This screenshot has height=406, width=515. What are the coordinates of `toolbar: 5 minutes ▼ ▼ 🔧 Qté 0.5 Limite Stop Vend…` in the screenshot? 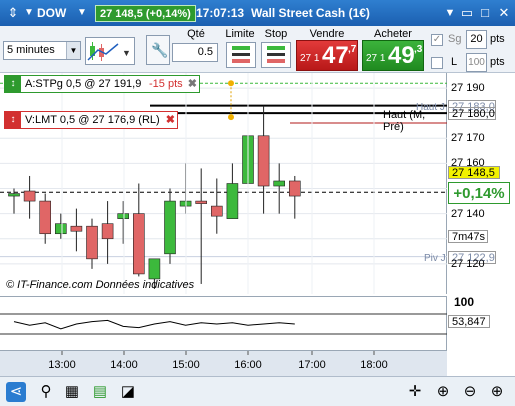 It's located at (257, 49).